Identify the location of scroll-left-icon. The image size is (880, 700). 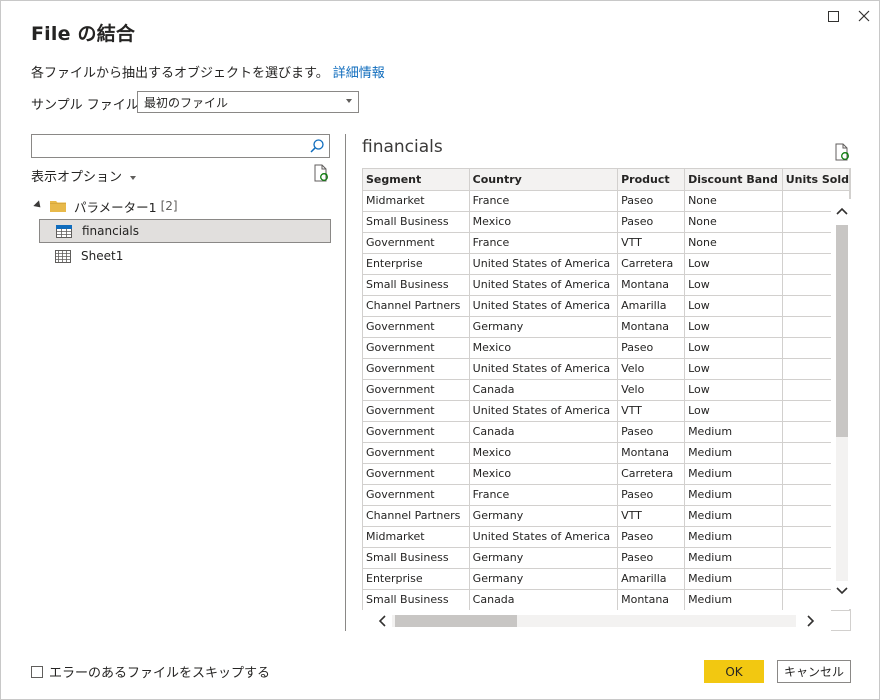
(382, 621).